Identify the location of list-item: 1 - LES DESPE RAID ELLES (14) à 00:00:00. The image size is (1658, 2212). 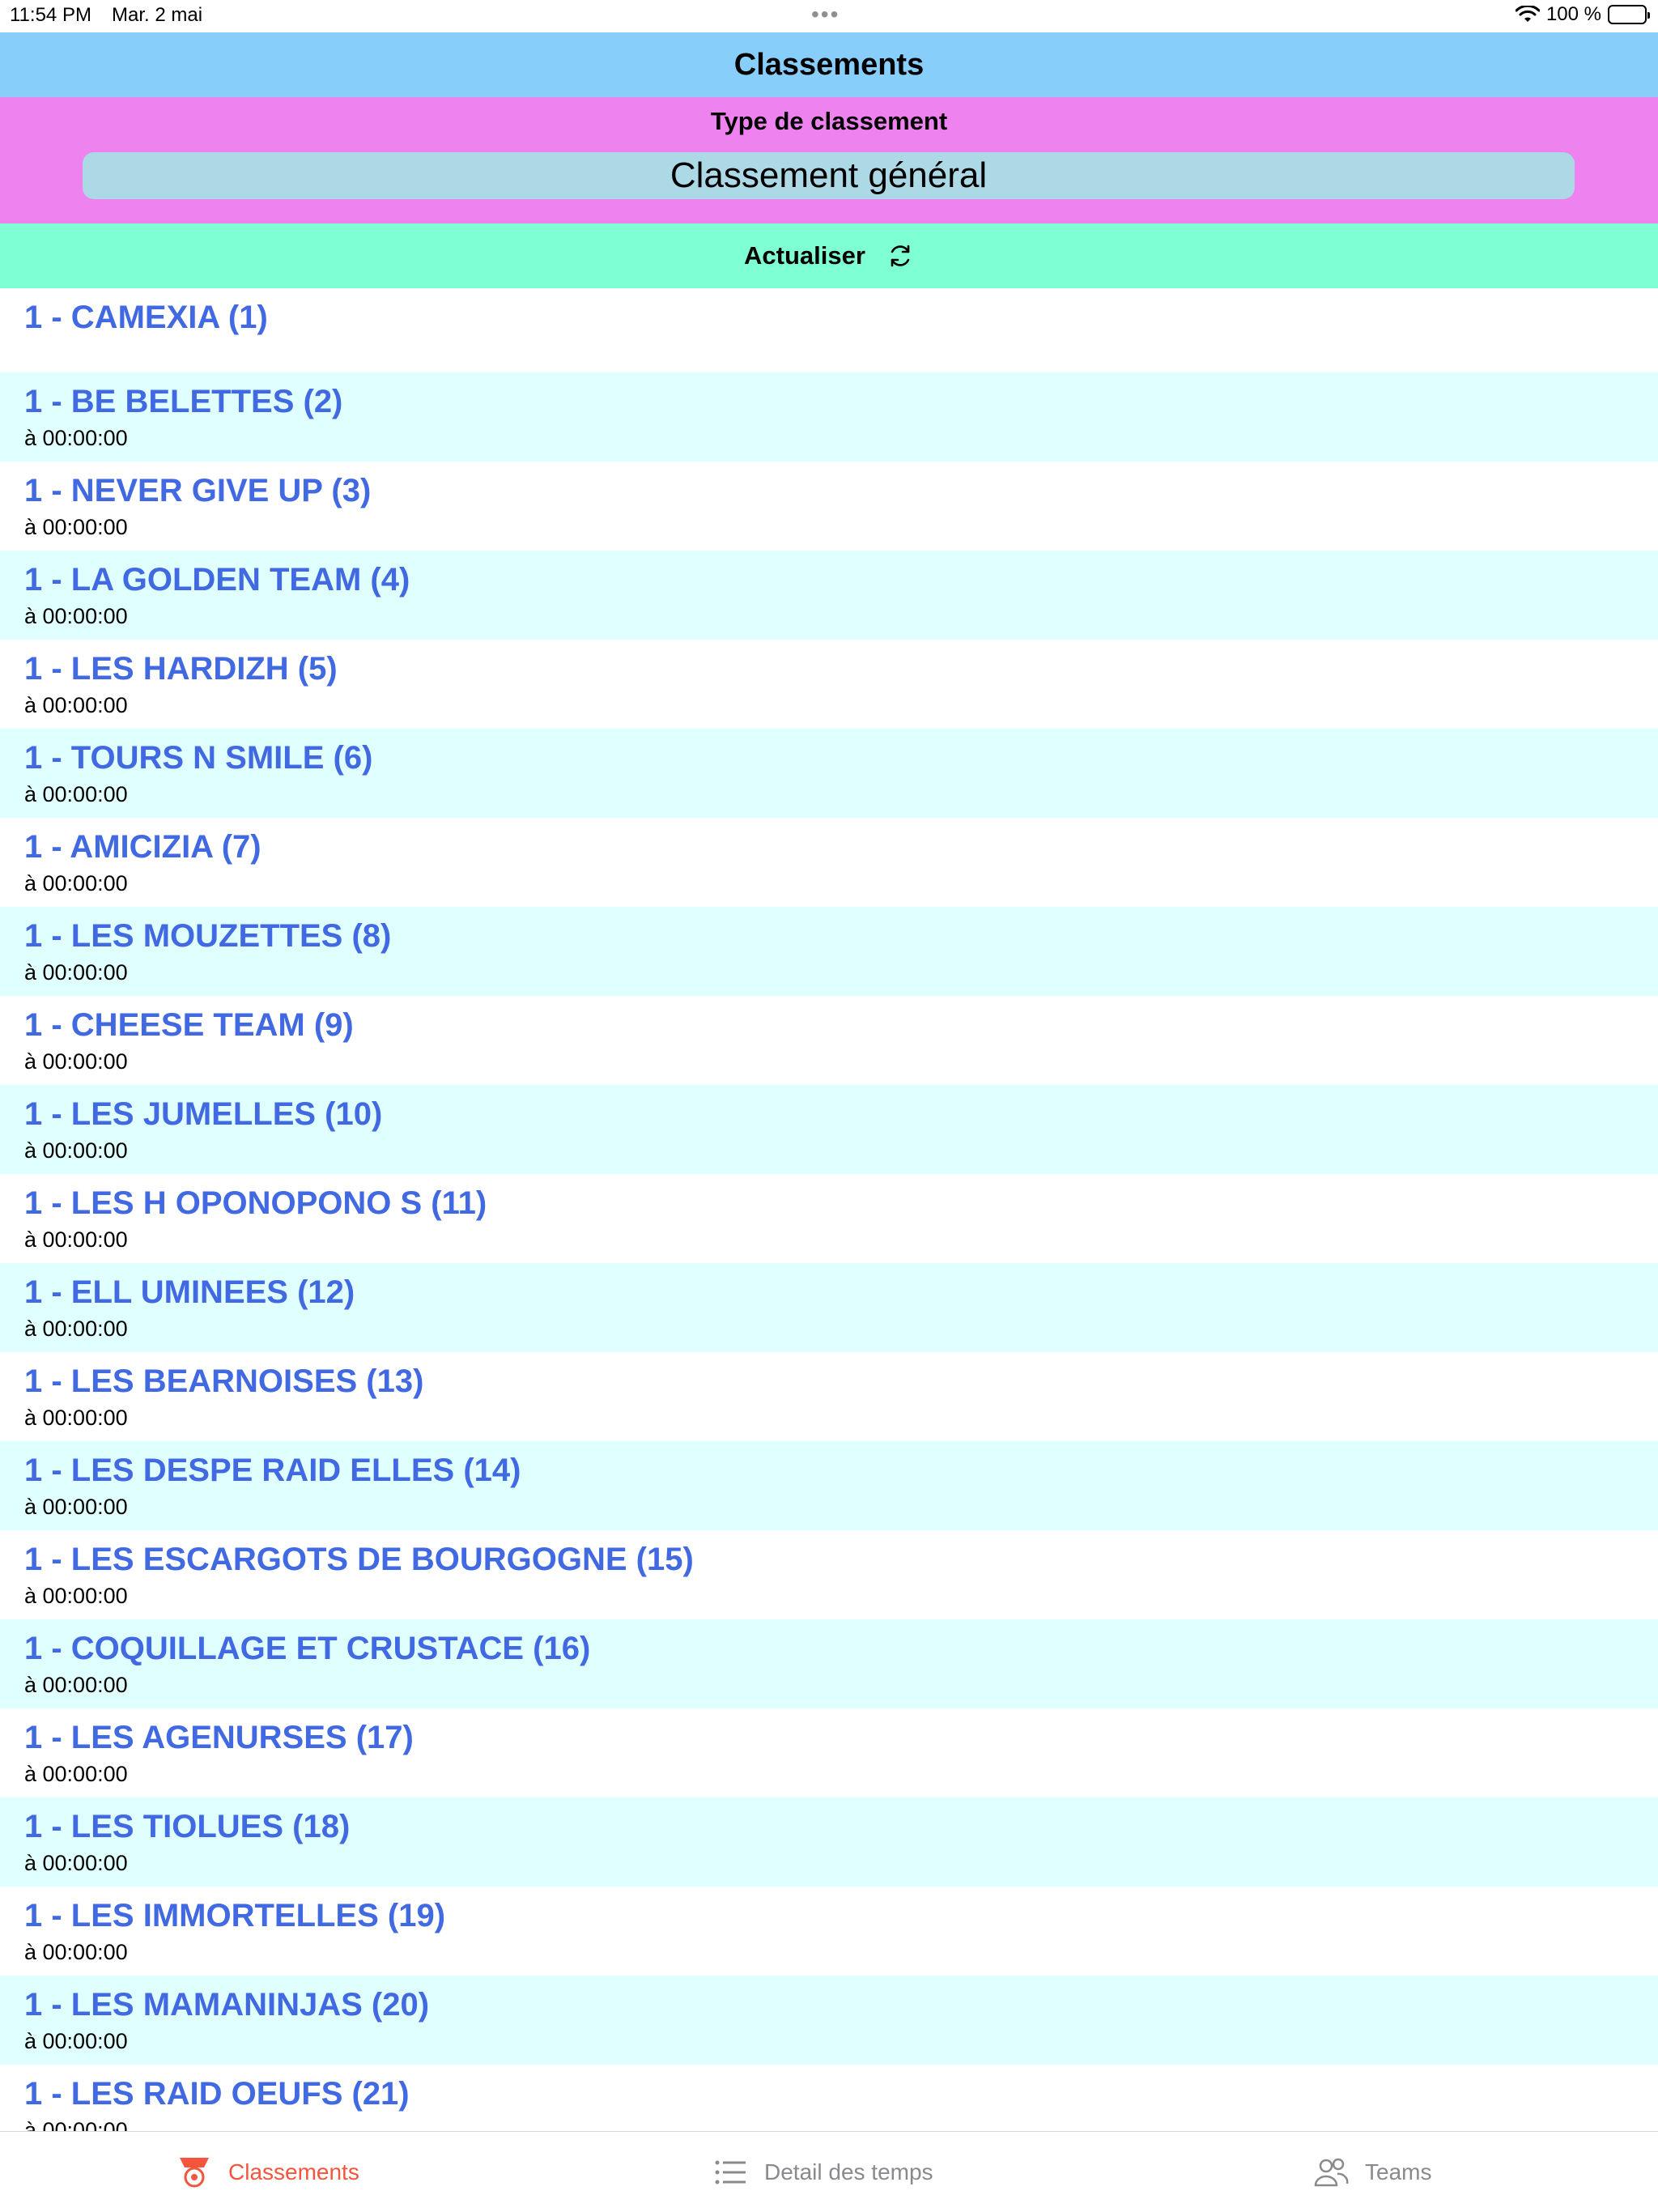
(829, 1486).